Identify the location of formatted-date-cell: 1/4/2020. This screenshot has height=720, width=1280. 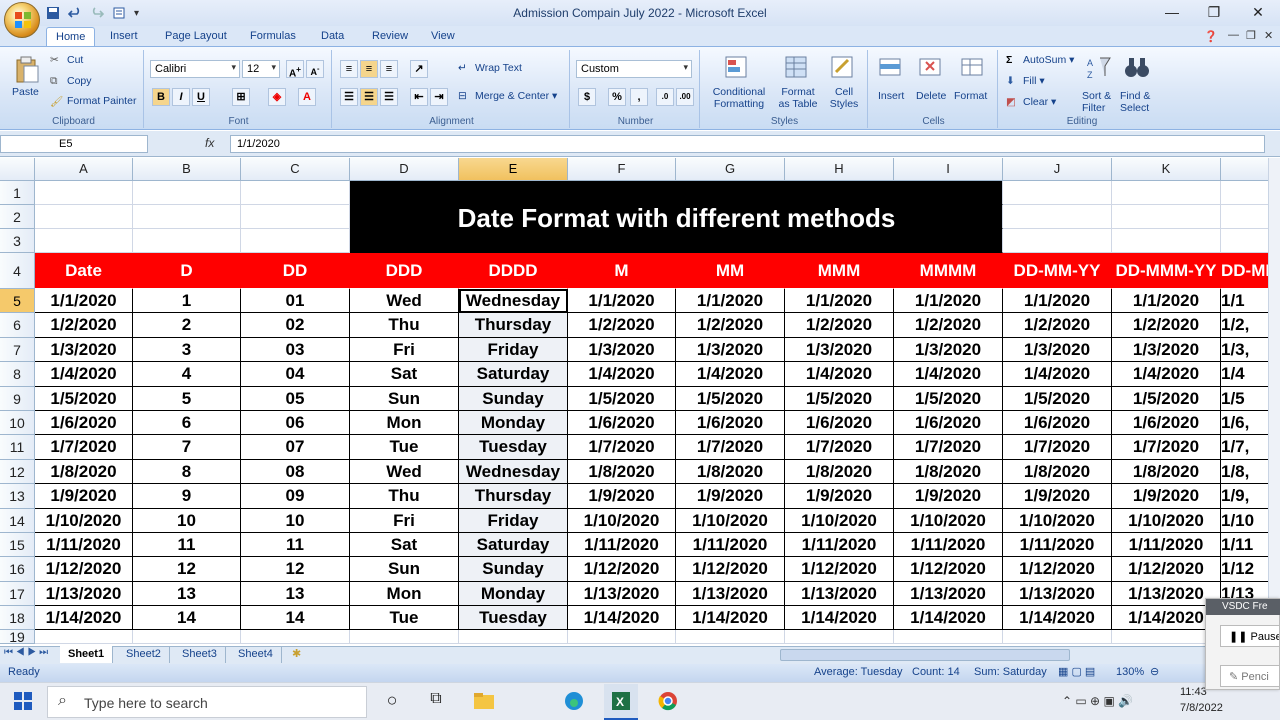
(622, 374).